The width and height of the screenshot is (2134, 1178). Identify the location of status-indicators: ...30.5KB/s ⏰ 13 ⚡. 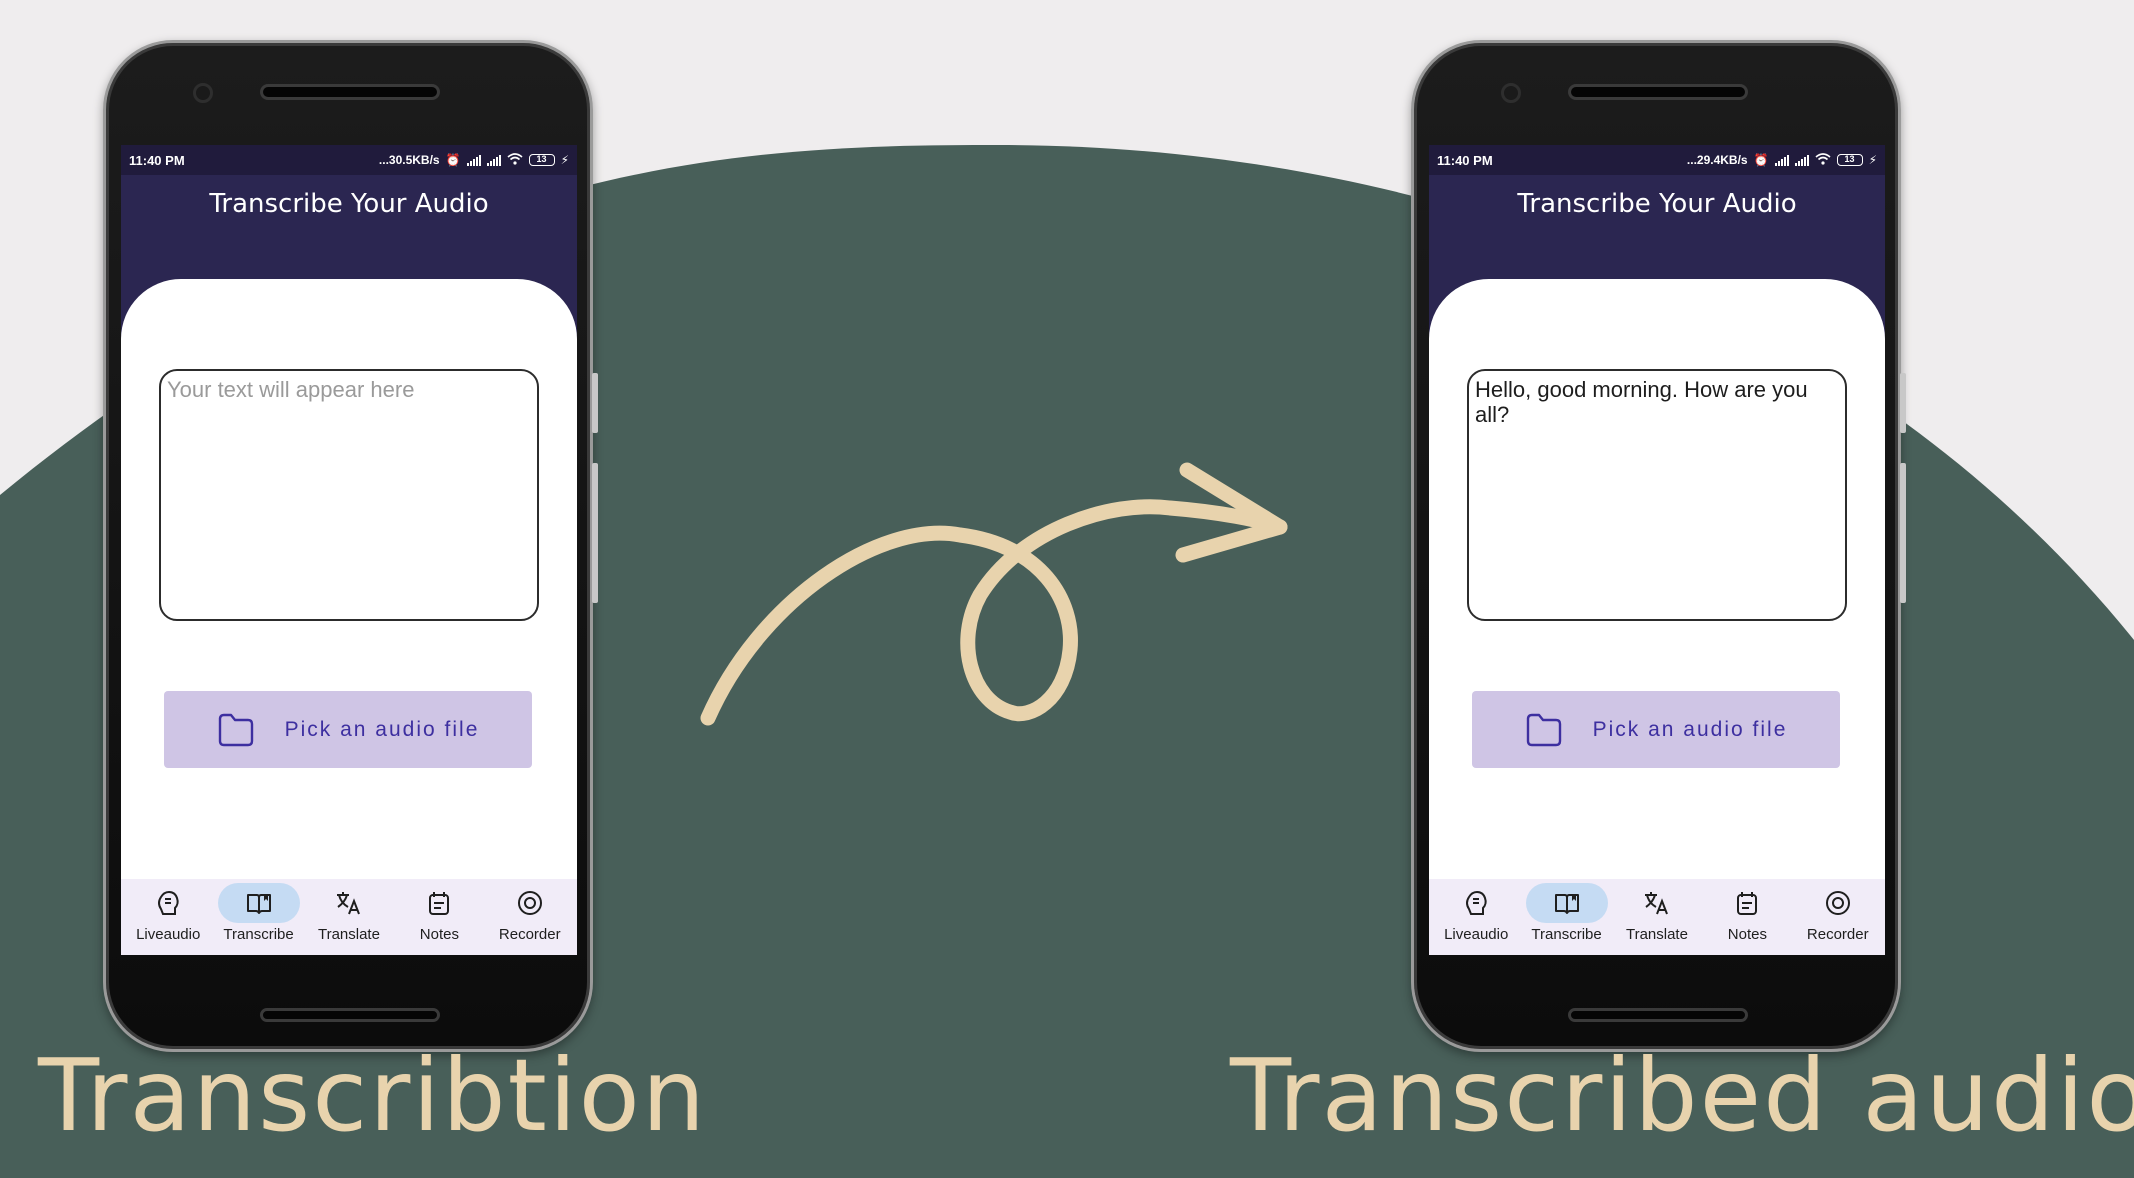
(473, 160).